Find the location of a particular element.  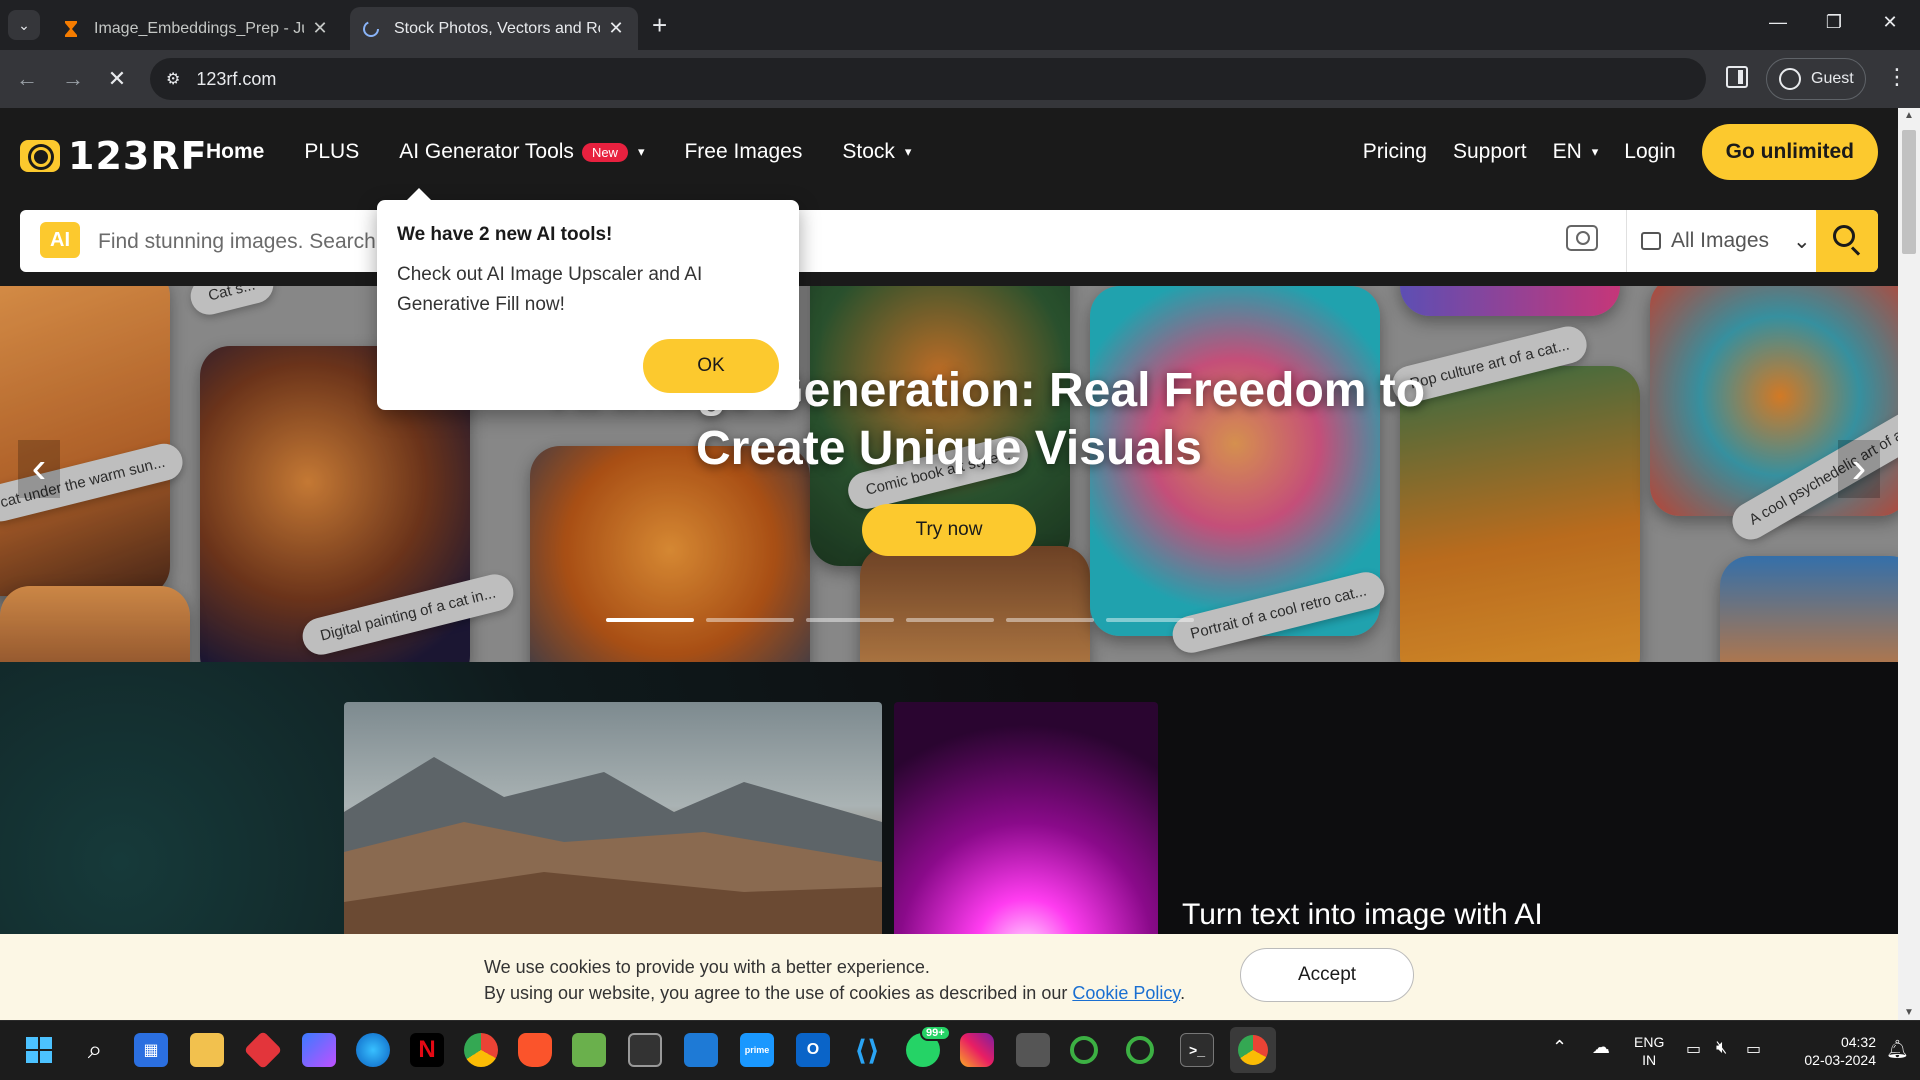

hourglass-icon is located at coordinates (71, 28).